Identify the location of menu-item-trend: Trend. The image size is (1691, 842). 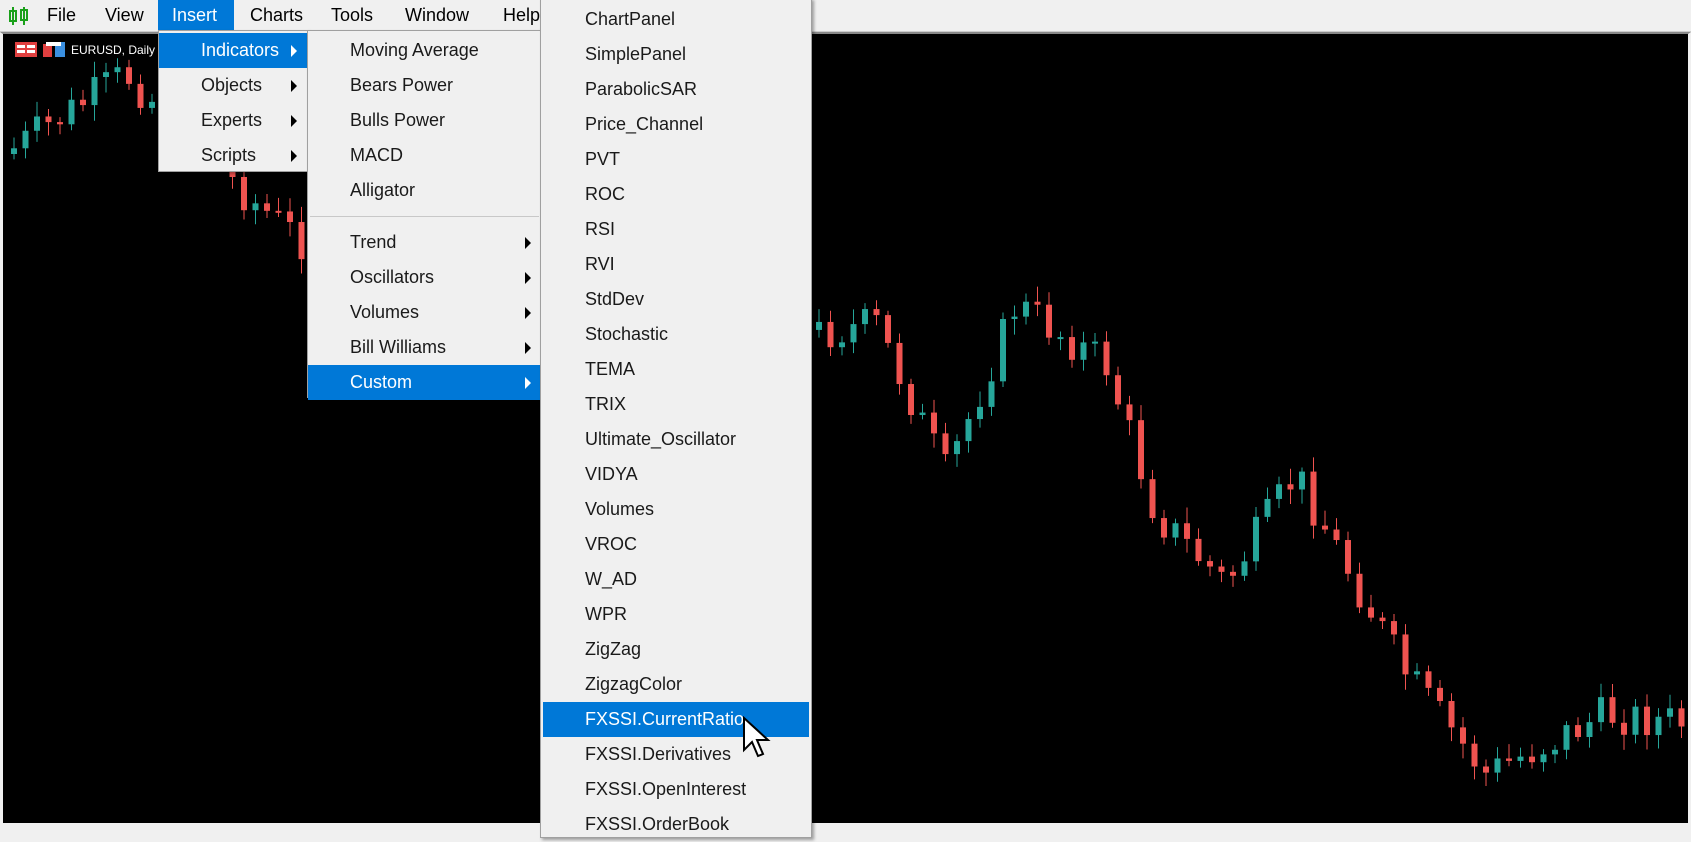
(424, 242).